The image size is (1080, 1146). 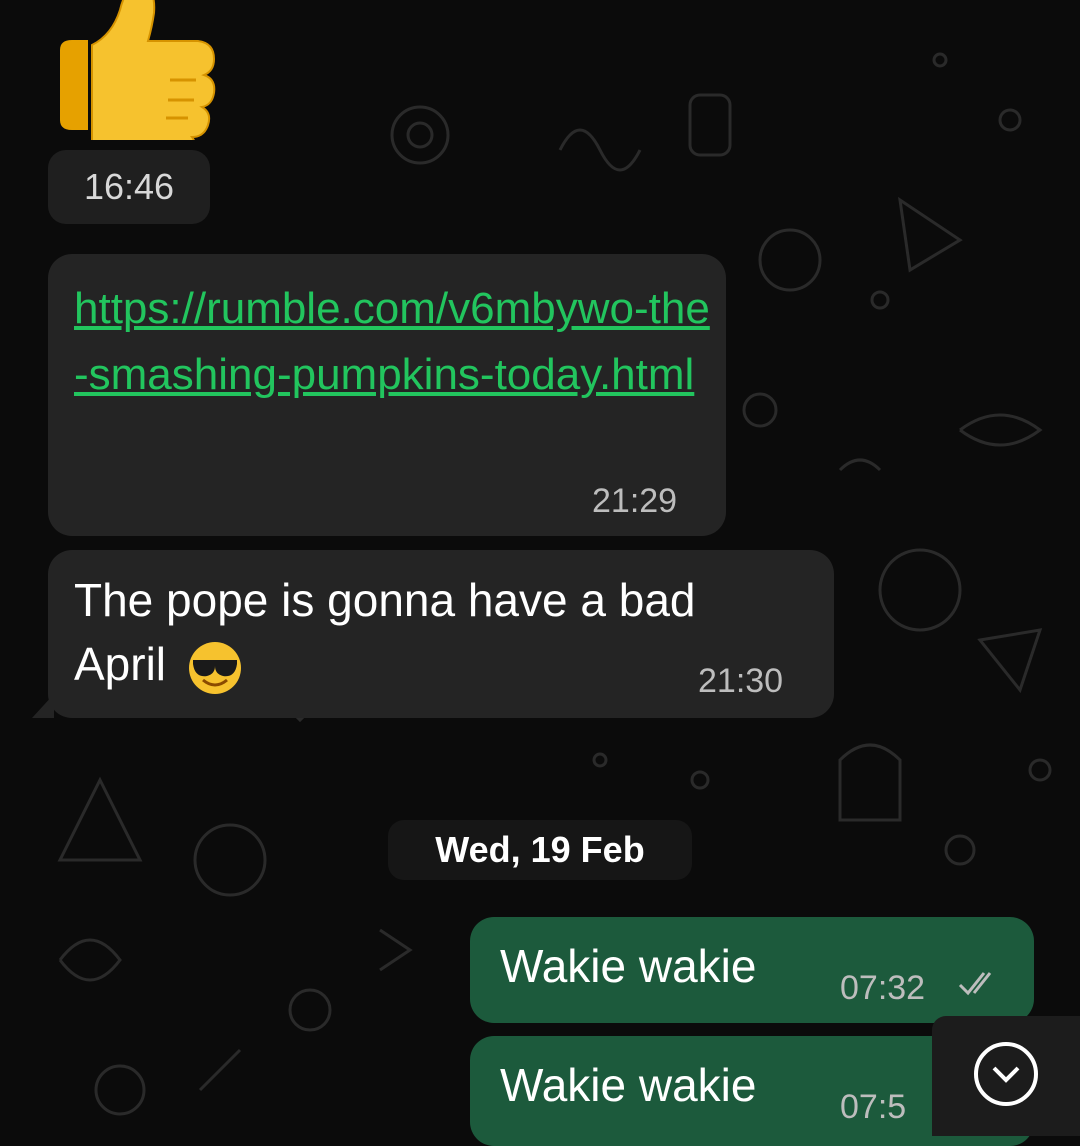 I want to click on read-ticks-icon, so click(x=975, y=984).